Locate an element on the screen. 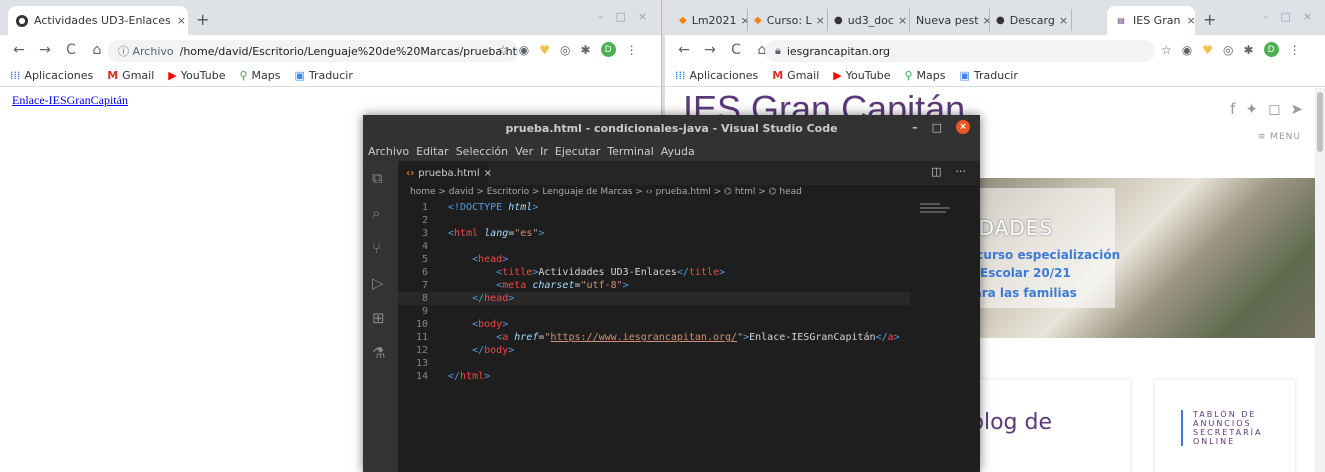  code-line: 6 <title>Actividades UD3-Enlaces</title> is located at coordinates (654, 272).